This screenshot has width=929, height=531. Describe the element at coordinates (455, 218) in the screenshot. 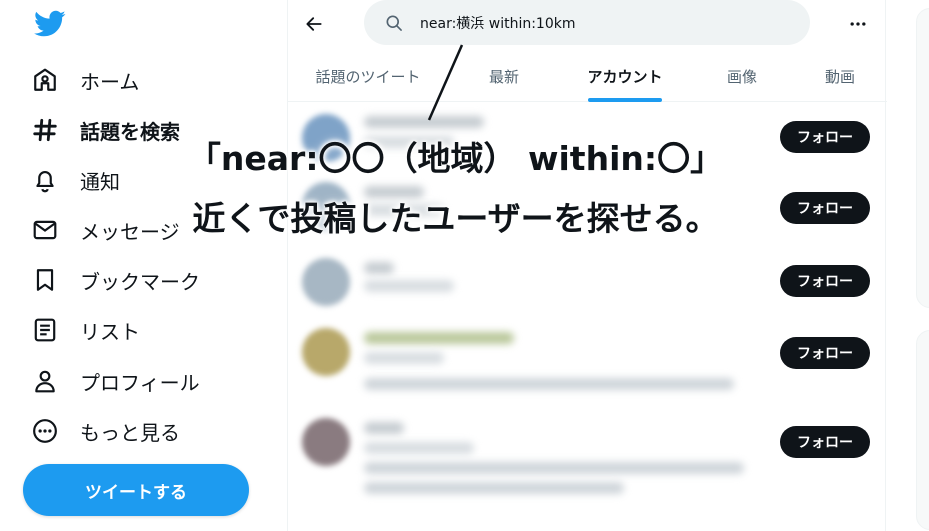

I see `overlay-caption-description: 近くで投稿したユーザーを探せる。` at that location.